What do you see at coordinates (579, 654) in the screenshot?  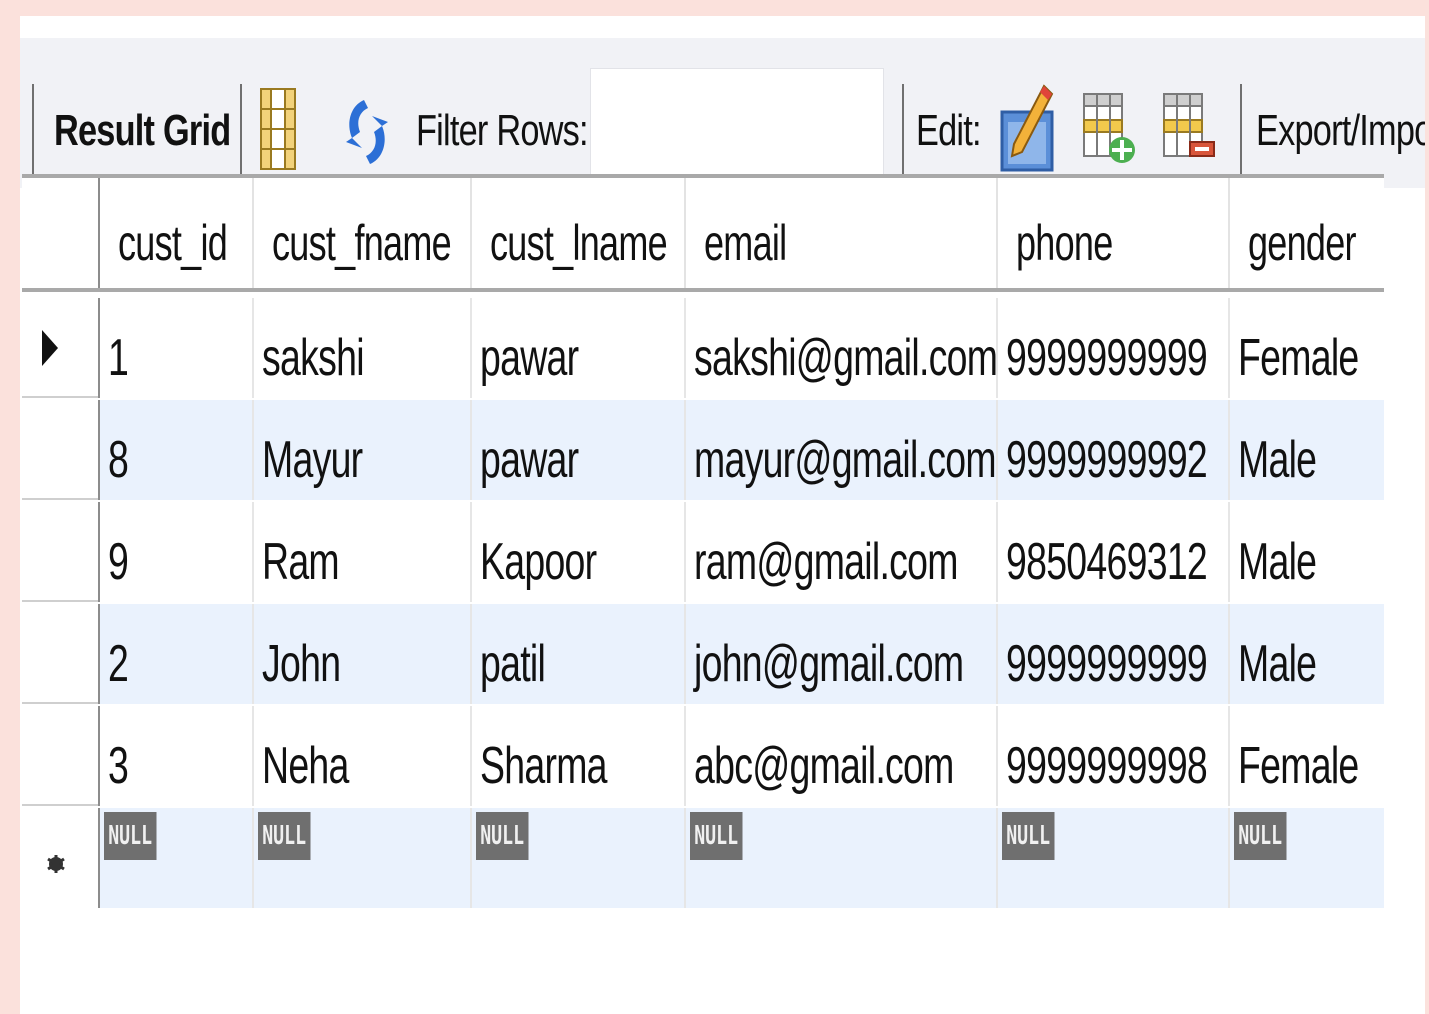 I see `cell-cust-lname: patil` at bounding box center [579, 654].